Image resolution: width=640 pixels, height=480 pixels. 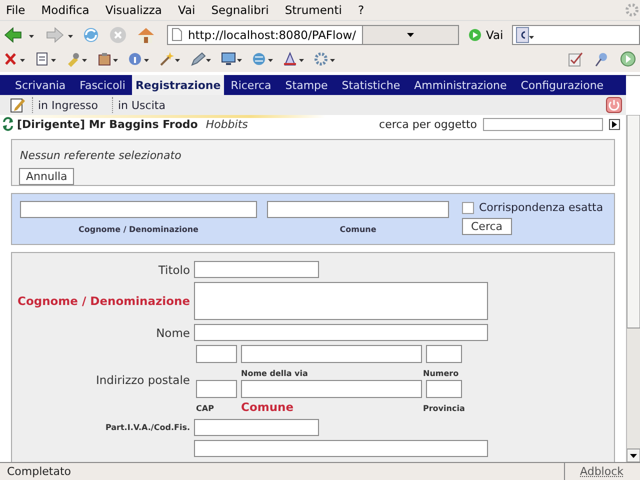 I want to click on power-icon, so click(x=614, y=105).